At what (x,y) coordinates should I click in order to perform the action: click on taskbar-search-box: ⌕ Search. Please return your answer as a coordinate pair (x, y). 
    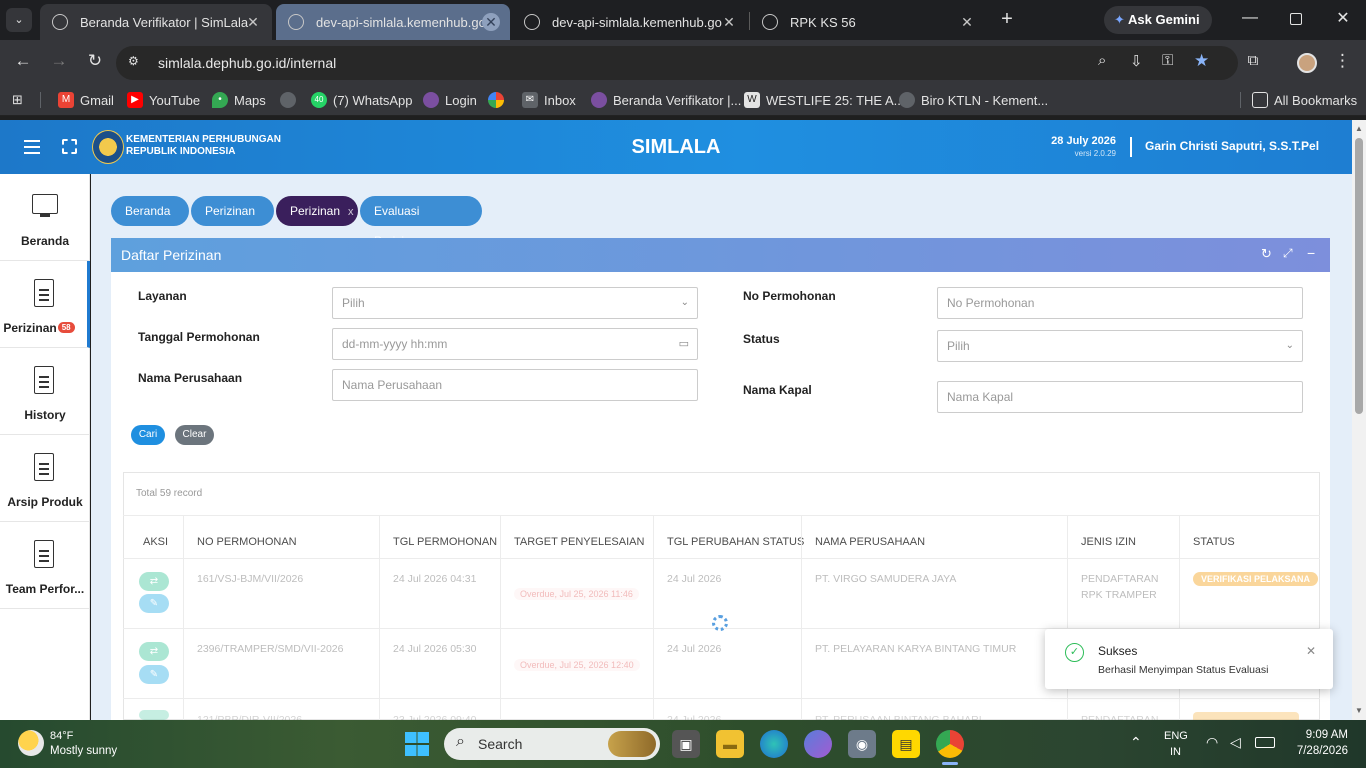
    Looking at the image, I should click on (552, 744).